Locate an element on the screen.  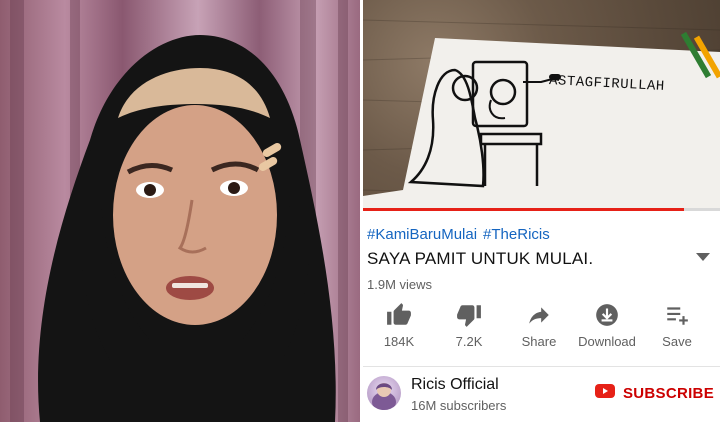
hashtag-link: #KamiBaruMulai is located at coordinates (422, 234).